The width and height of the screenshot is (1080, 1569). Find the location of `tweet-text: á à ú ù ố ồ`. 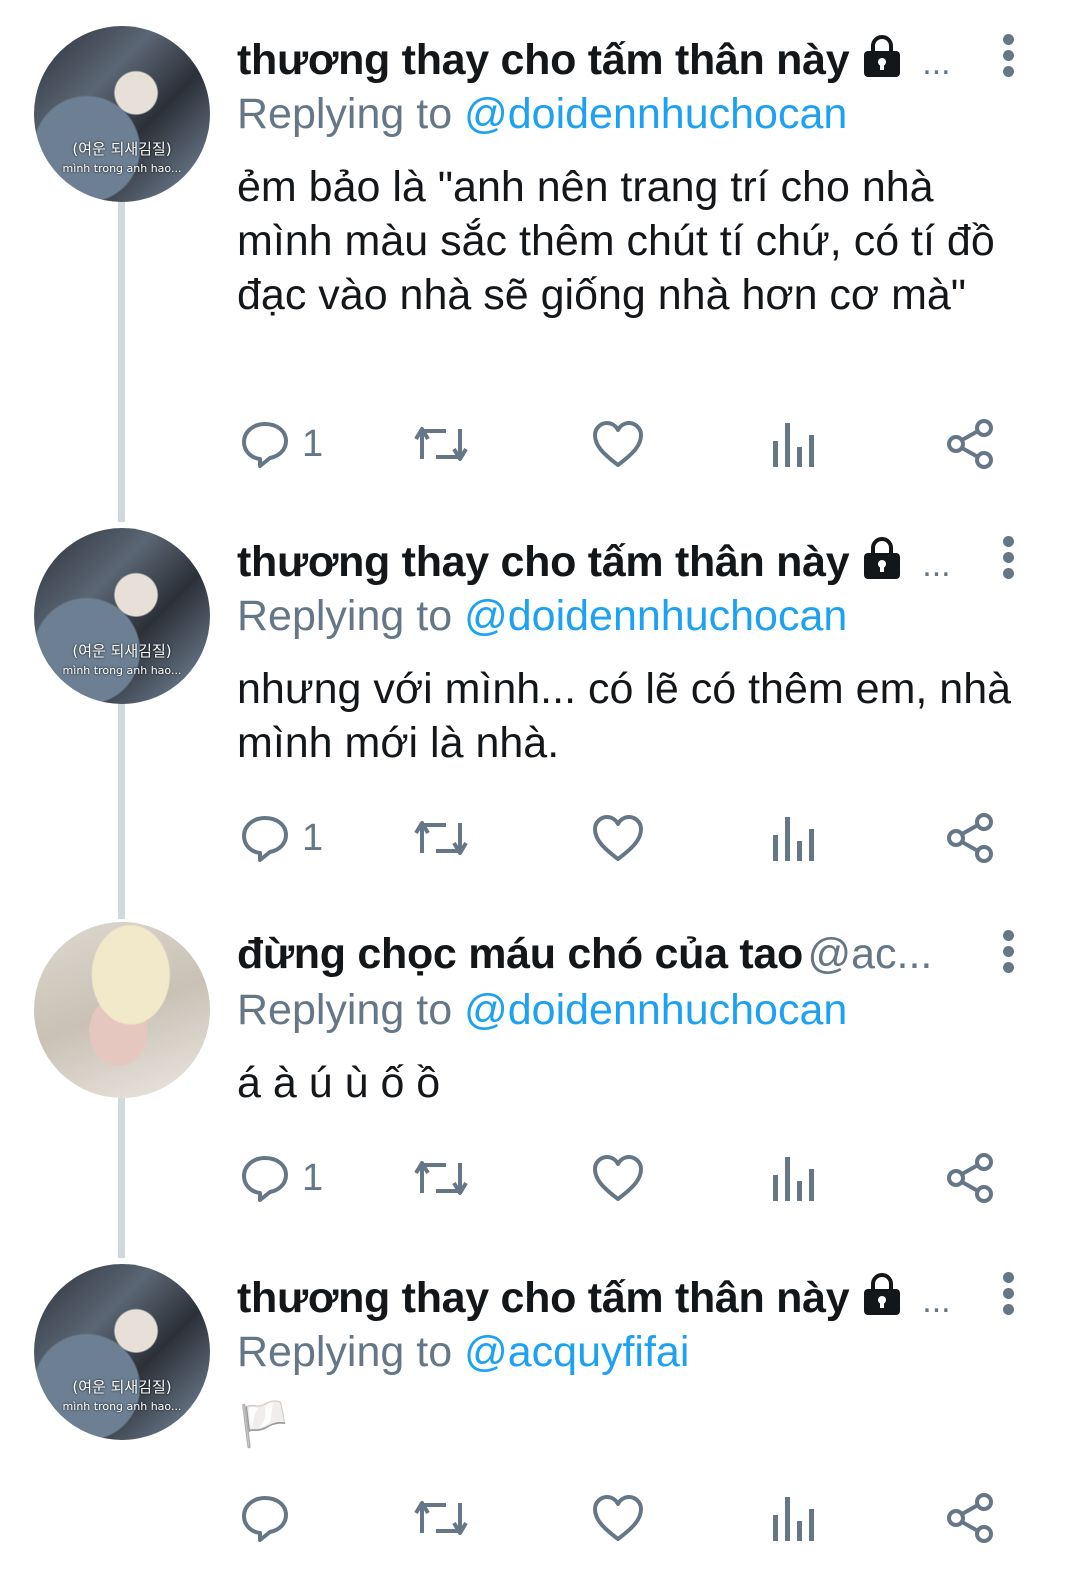

tweet-text: á à ú ù ố ồ is located at coordinates (339, 1083).